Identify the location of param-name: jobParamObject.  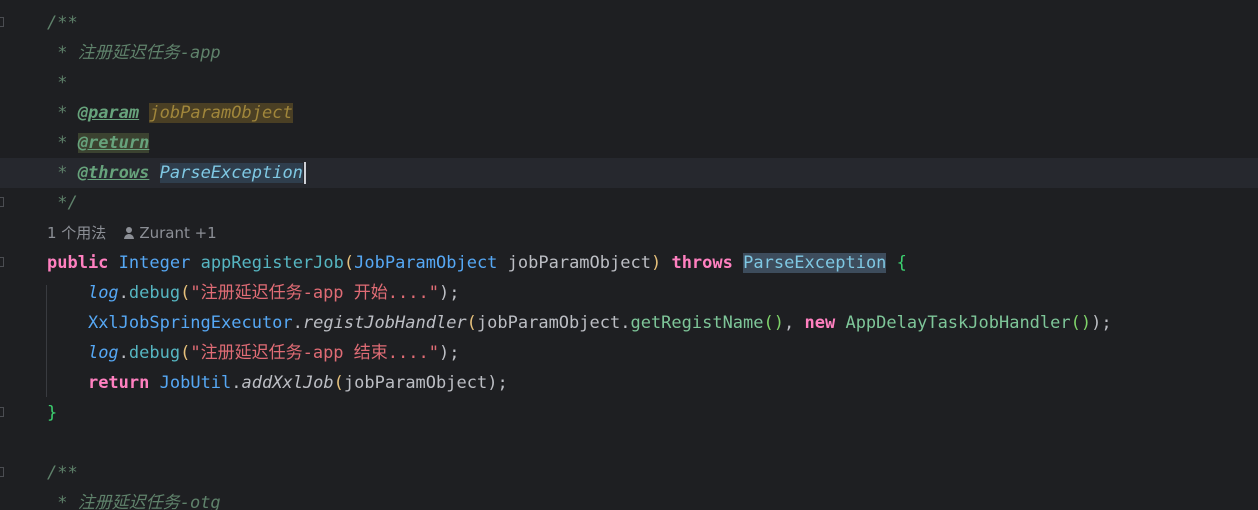
(574, 263).